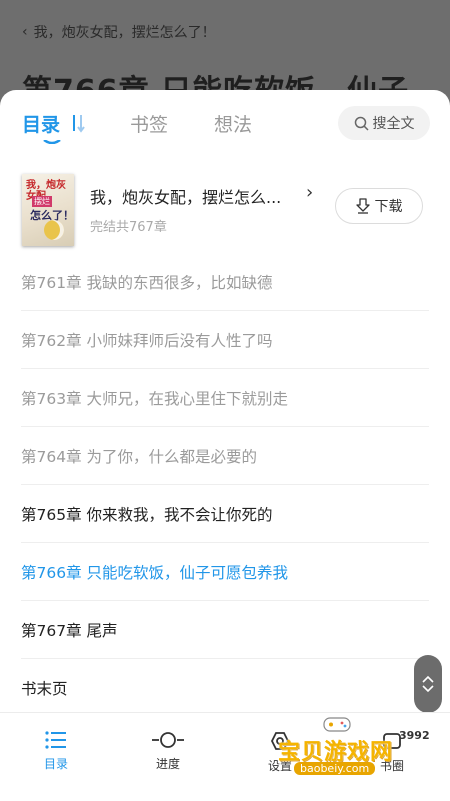 The width and height of the screenshot is (450, 801). I want to click on fast-scroll-handle, so click(428, 684).